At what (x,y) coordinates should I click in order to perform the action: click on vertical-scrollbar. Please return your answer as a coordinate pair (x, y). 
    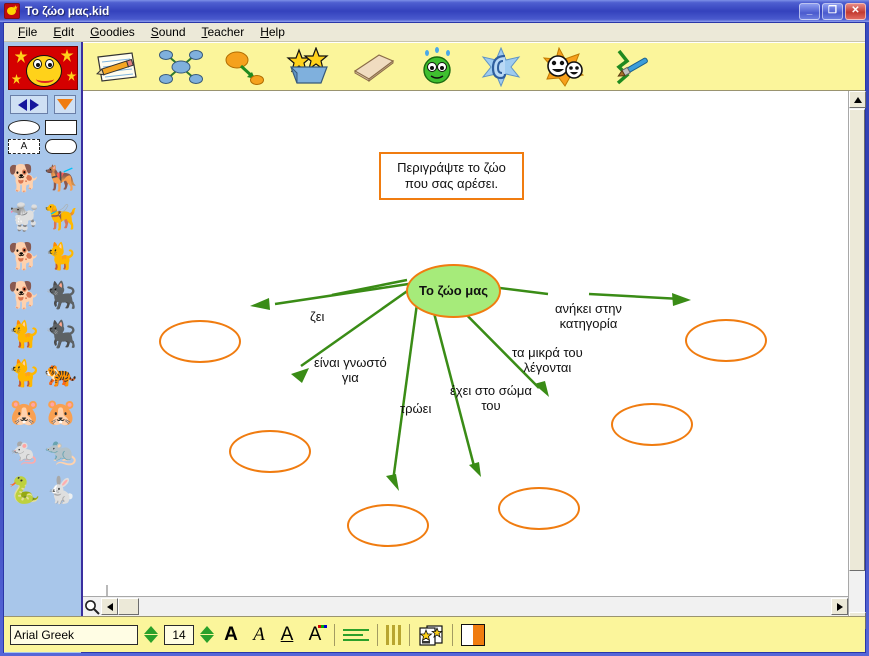
    Looking at the image, I should click on (857, 360).